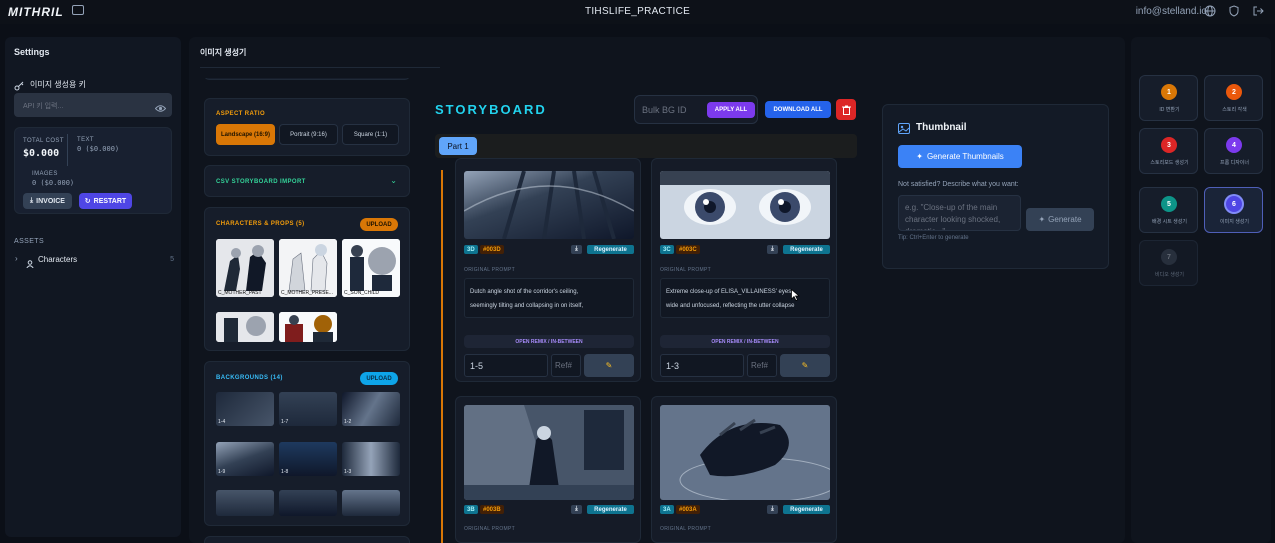 This screenshot has width=1275, height=543. Describe the element at coordinates (904, 130) in the screenshot. I see `image-icon` at that location.